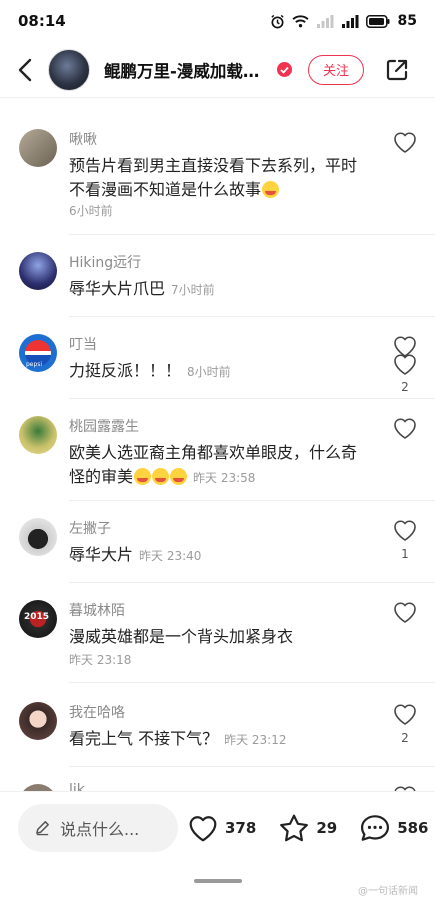 The height and width of the screenshot is (900, 435). What do you see at coordinates (91, 211) in the screenshot?
I see `comment-time: 6小时前` at bounding box center [91, 211].